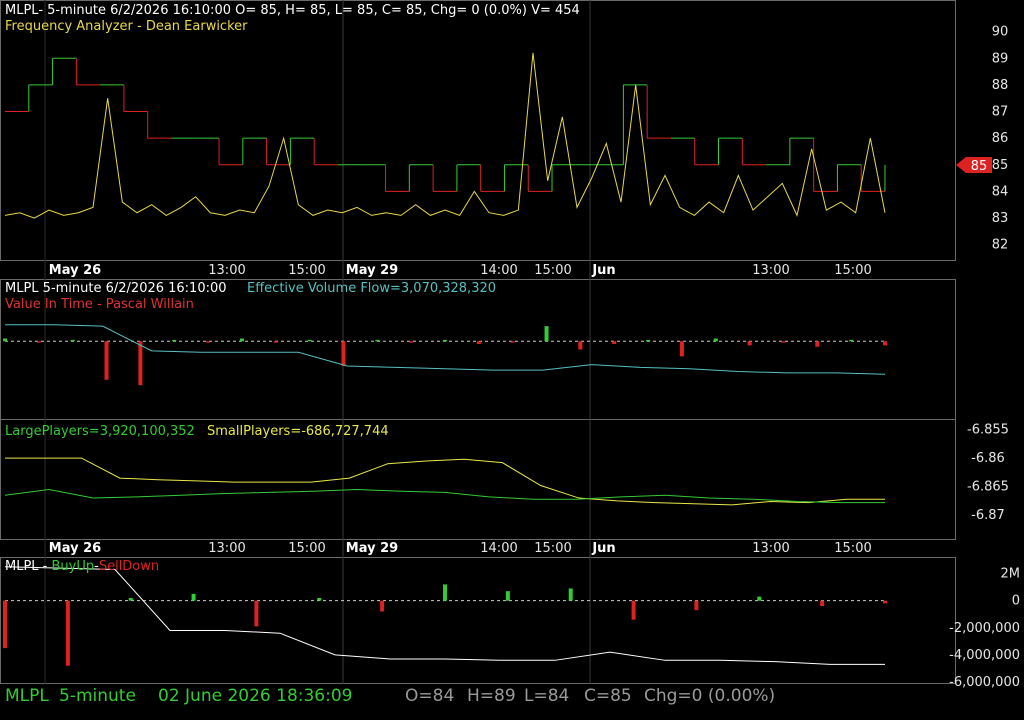 The image size is (1024, 720). I want to click on status-open: O=84, so click(430, 696).